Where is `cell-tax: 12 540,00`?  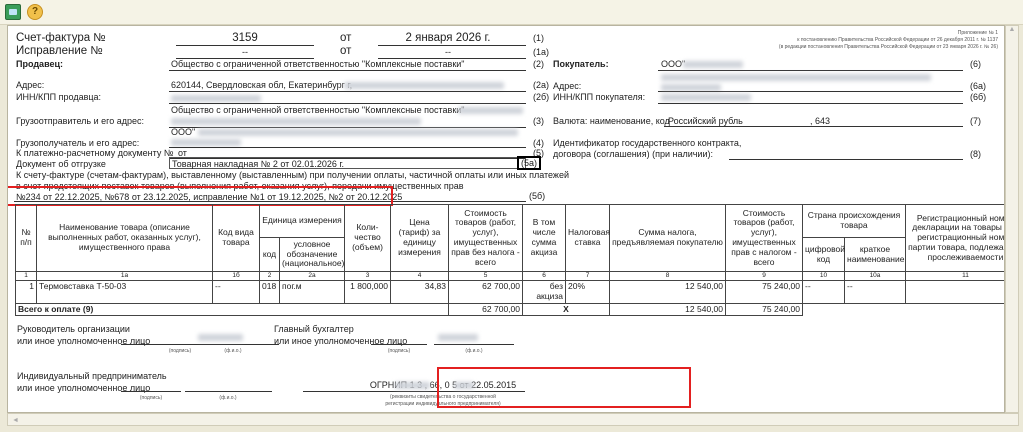
cell-tax: 12 540,00 is located at coordinates (667, 292).